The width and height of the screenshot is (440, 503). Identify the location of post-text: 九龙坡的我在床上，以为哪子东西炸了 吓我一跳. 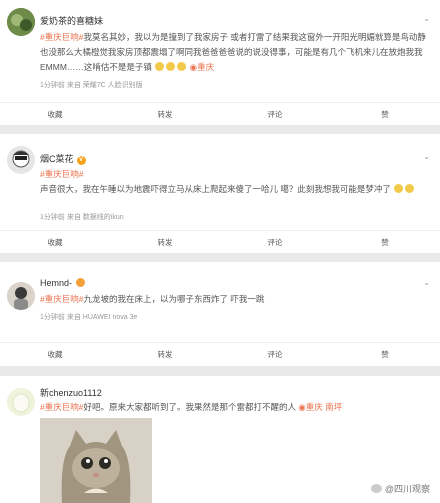
(174, 299).